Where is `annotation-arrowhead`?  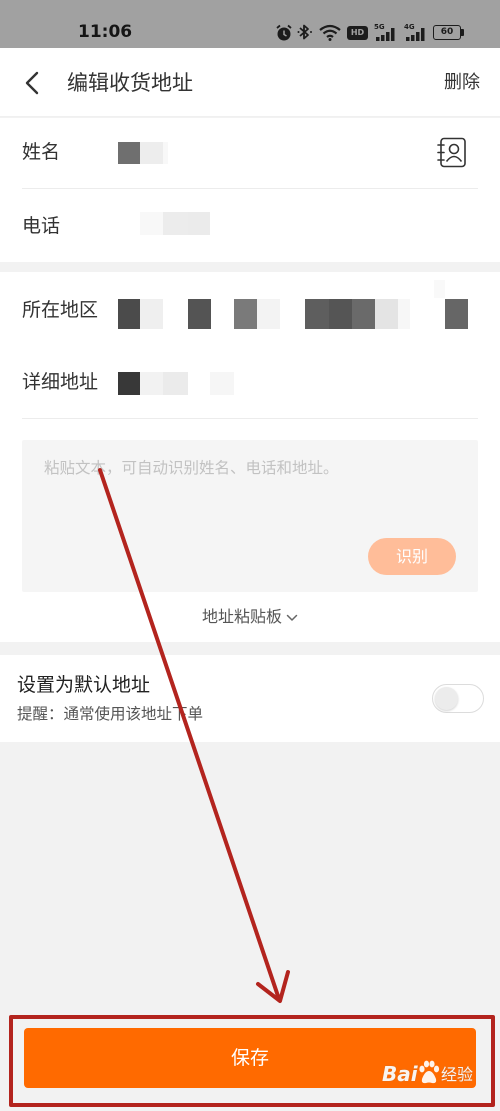 annotation-arrowhead is located at coordinates (273, 986).